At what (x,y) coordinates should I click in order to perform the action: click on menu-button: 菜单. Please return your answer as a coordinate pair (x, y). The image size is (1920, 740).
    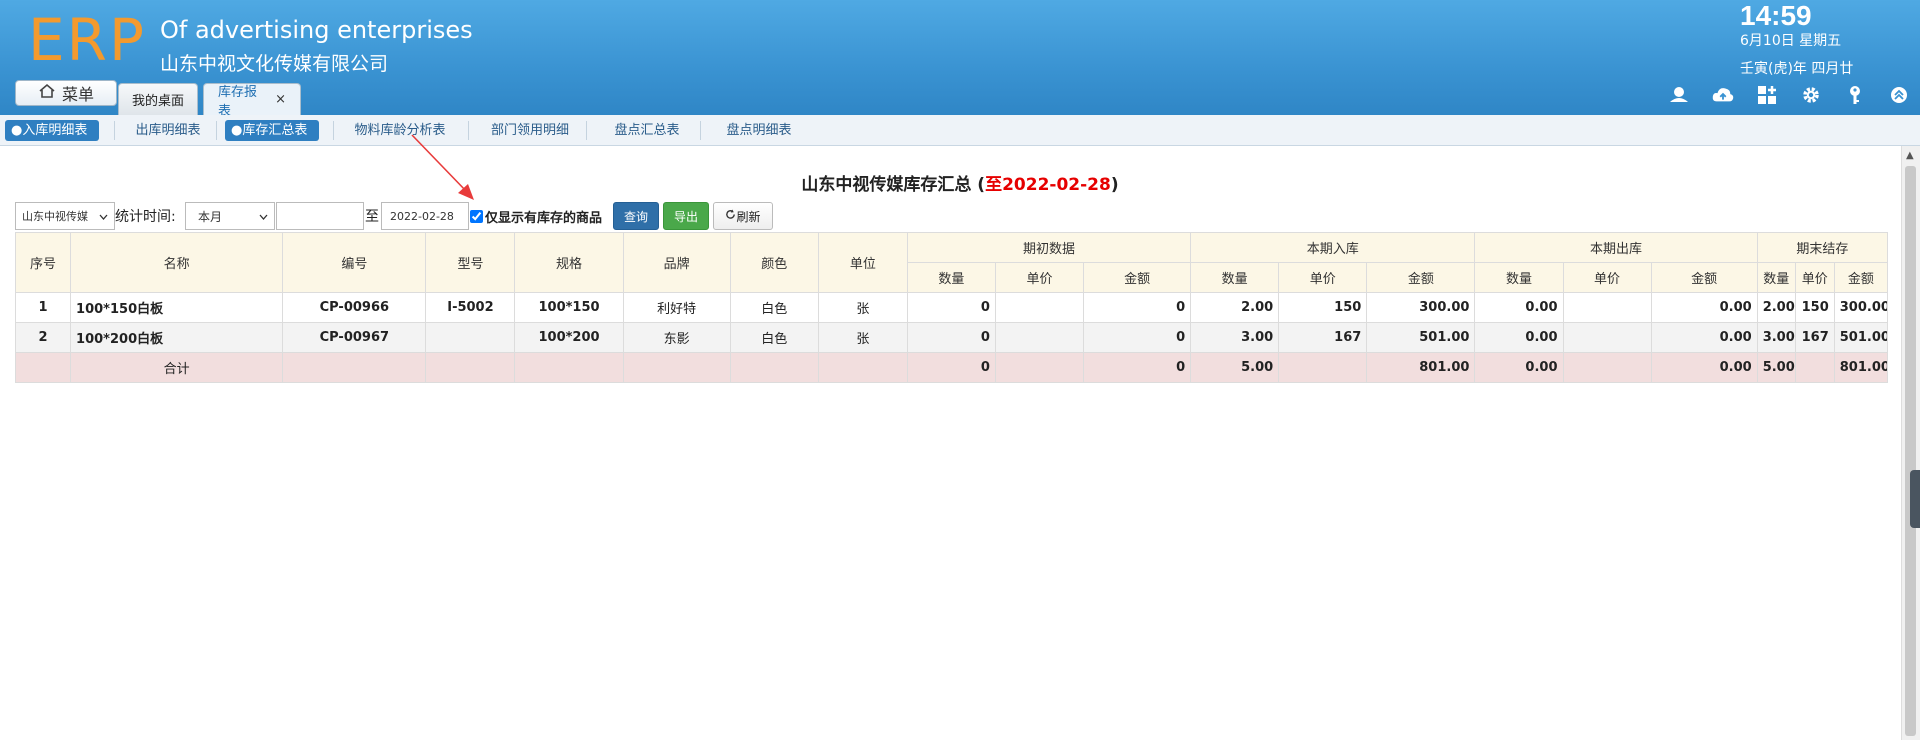
    Looking at the image, I should click on (66, 93).